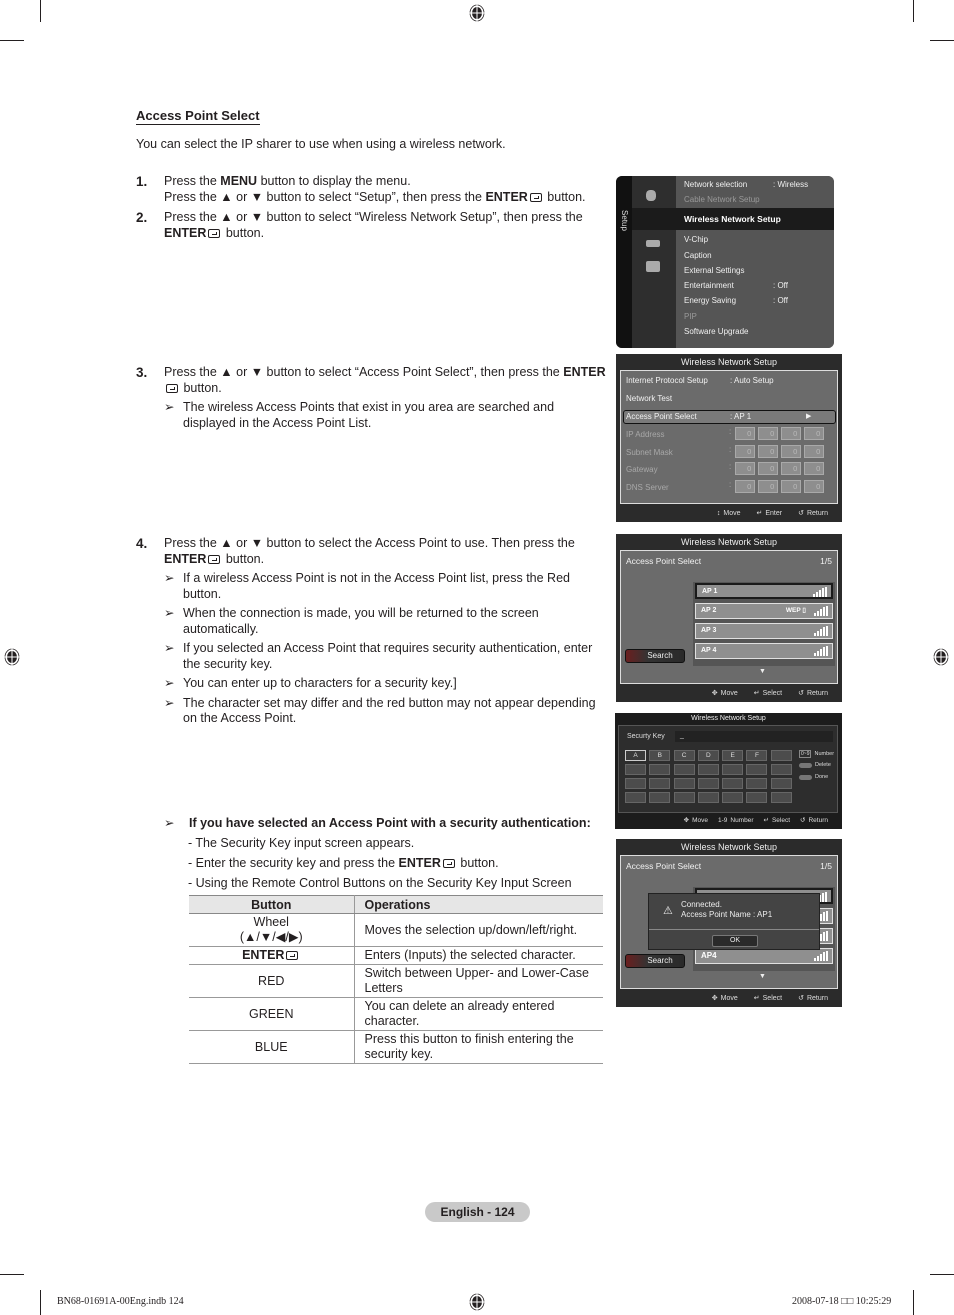  What do you see at coordinates (272, 1047) in the screenshot?
I see `button-cell: BLUE` at bounding box center [272, 1047].